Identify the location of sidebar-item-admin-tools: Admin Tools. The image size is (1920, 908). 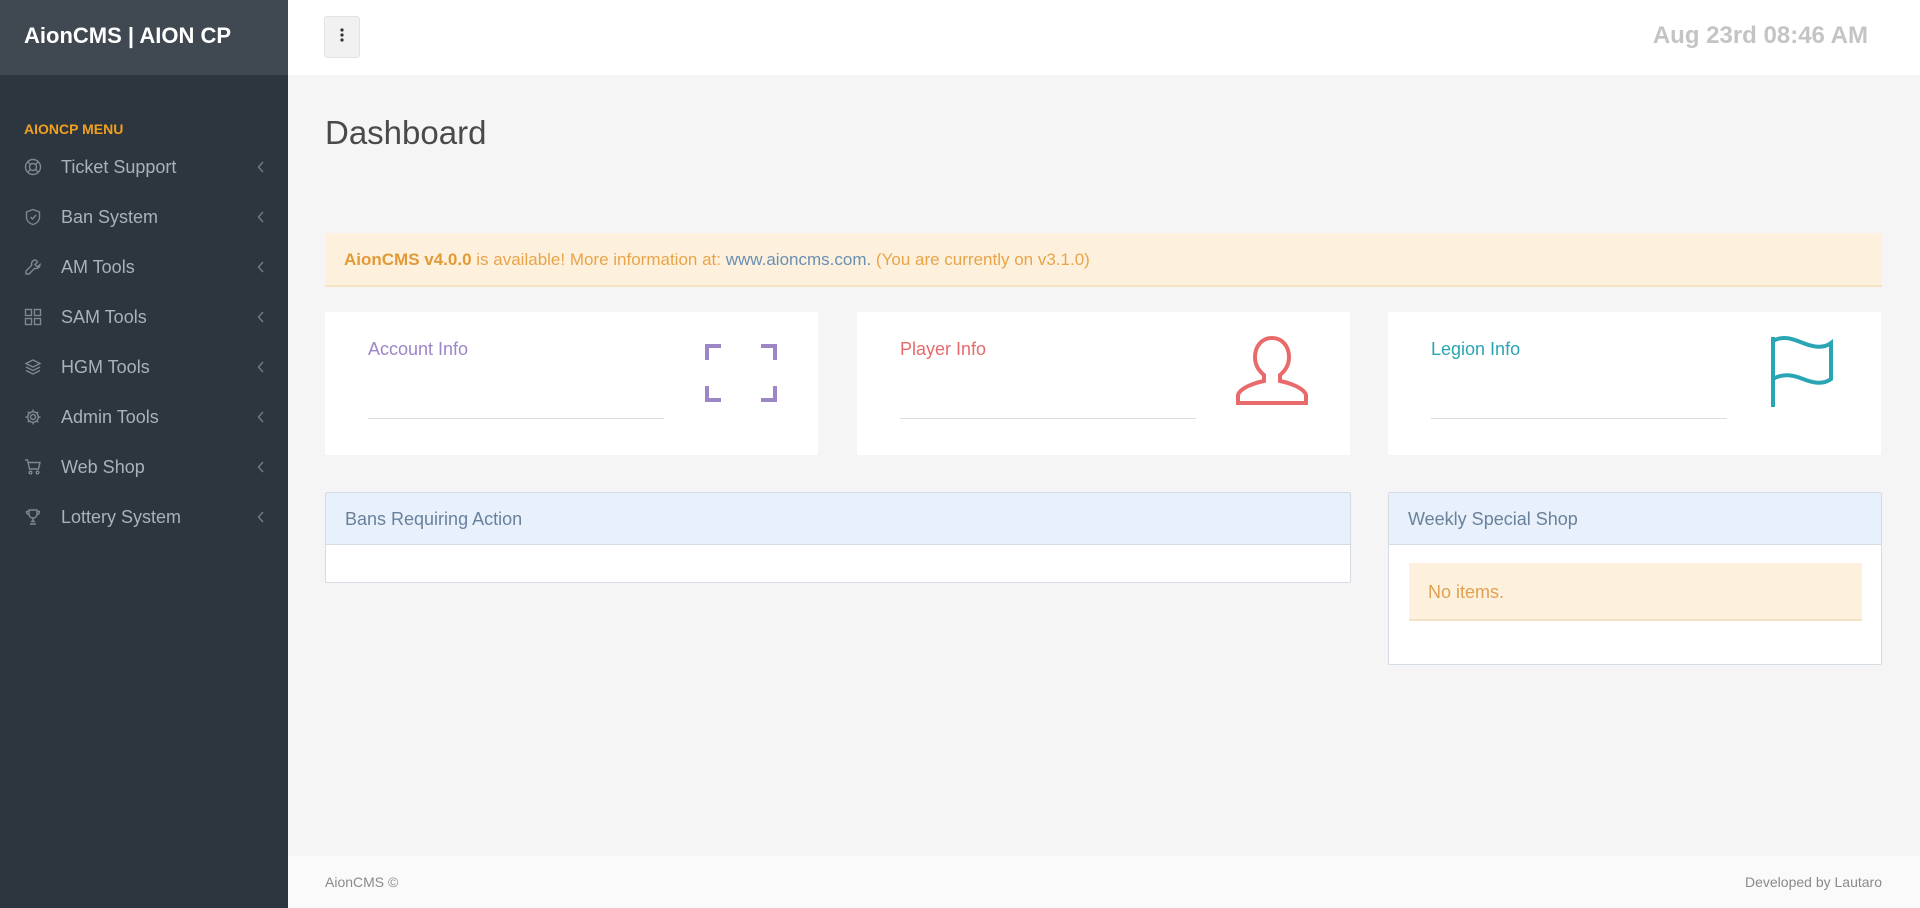
(144, 417).